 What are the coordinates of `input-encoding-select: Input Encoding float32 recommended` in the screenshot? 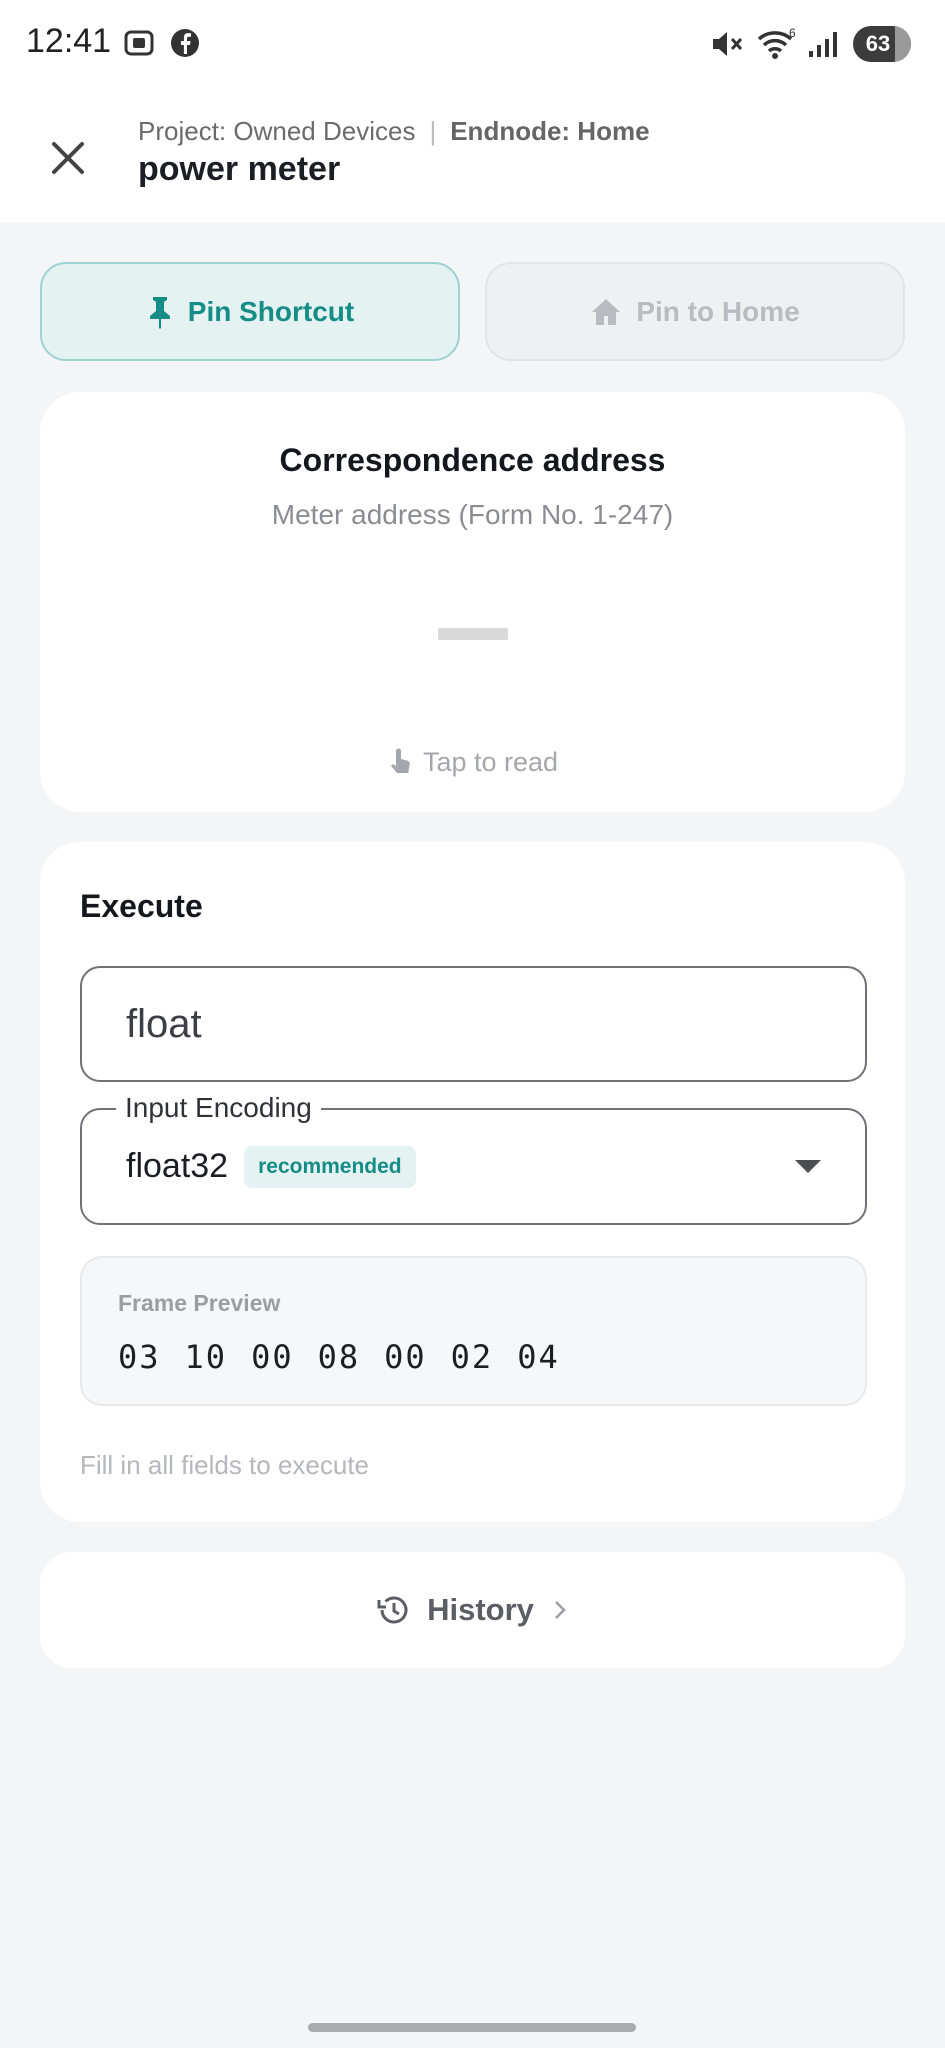 It's located at (473, 1158).